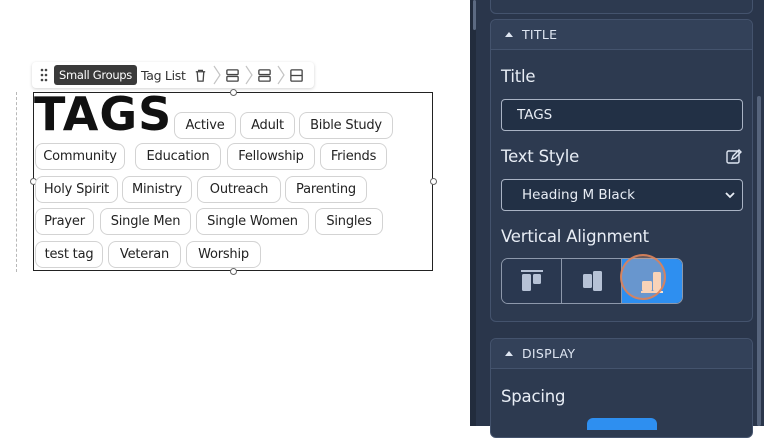 Image resolution: width=764 pixels, height=438 pixels. What do you see at coordinates (44, 75) in the screenshot?
I see `drag-handle-icon` at bounding box center [44, 75].